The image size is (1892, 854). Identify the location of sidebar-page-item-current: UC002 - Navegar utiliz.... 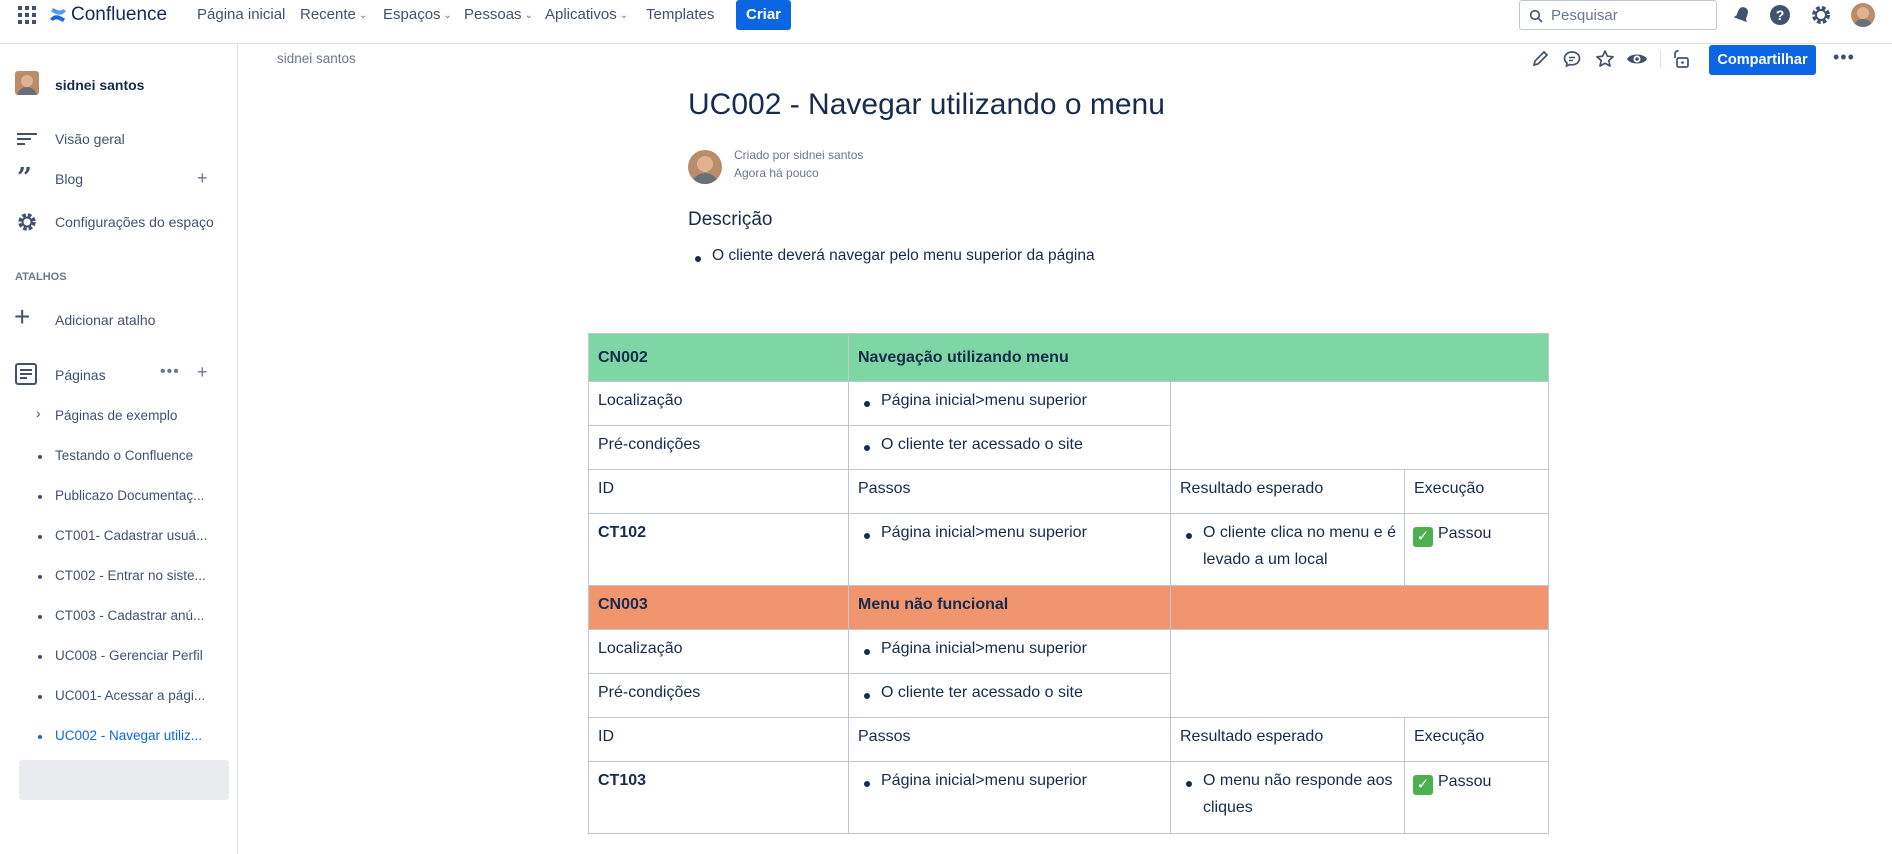
(128, 735).